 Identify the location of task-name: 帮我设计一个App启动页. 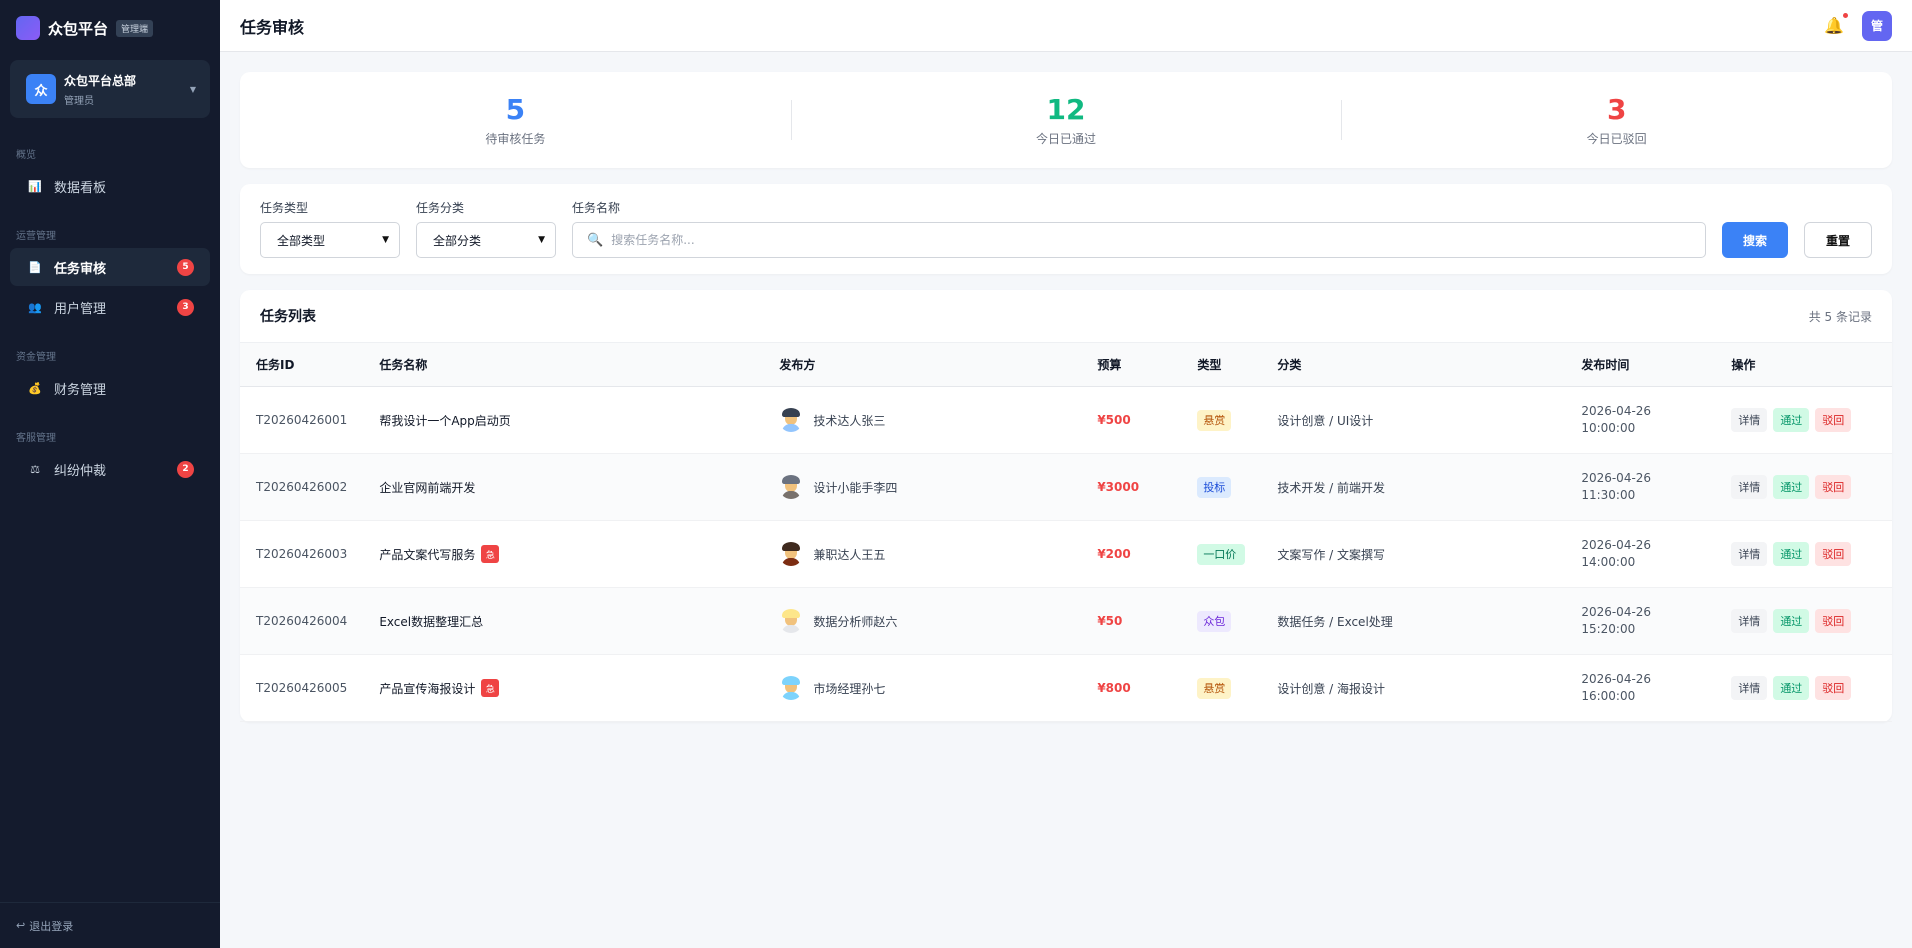
(445, 420).